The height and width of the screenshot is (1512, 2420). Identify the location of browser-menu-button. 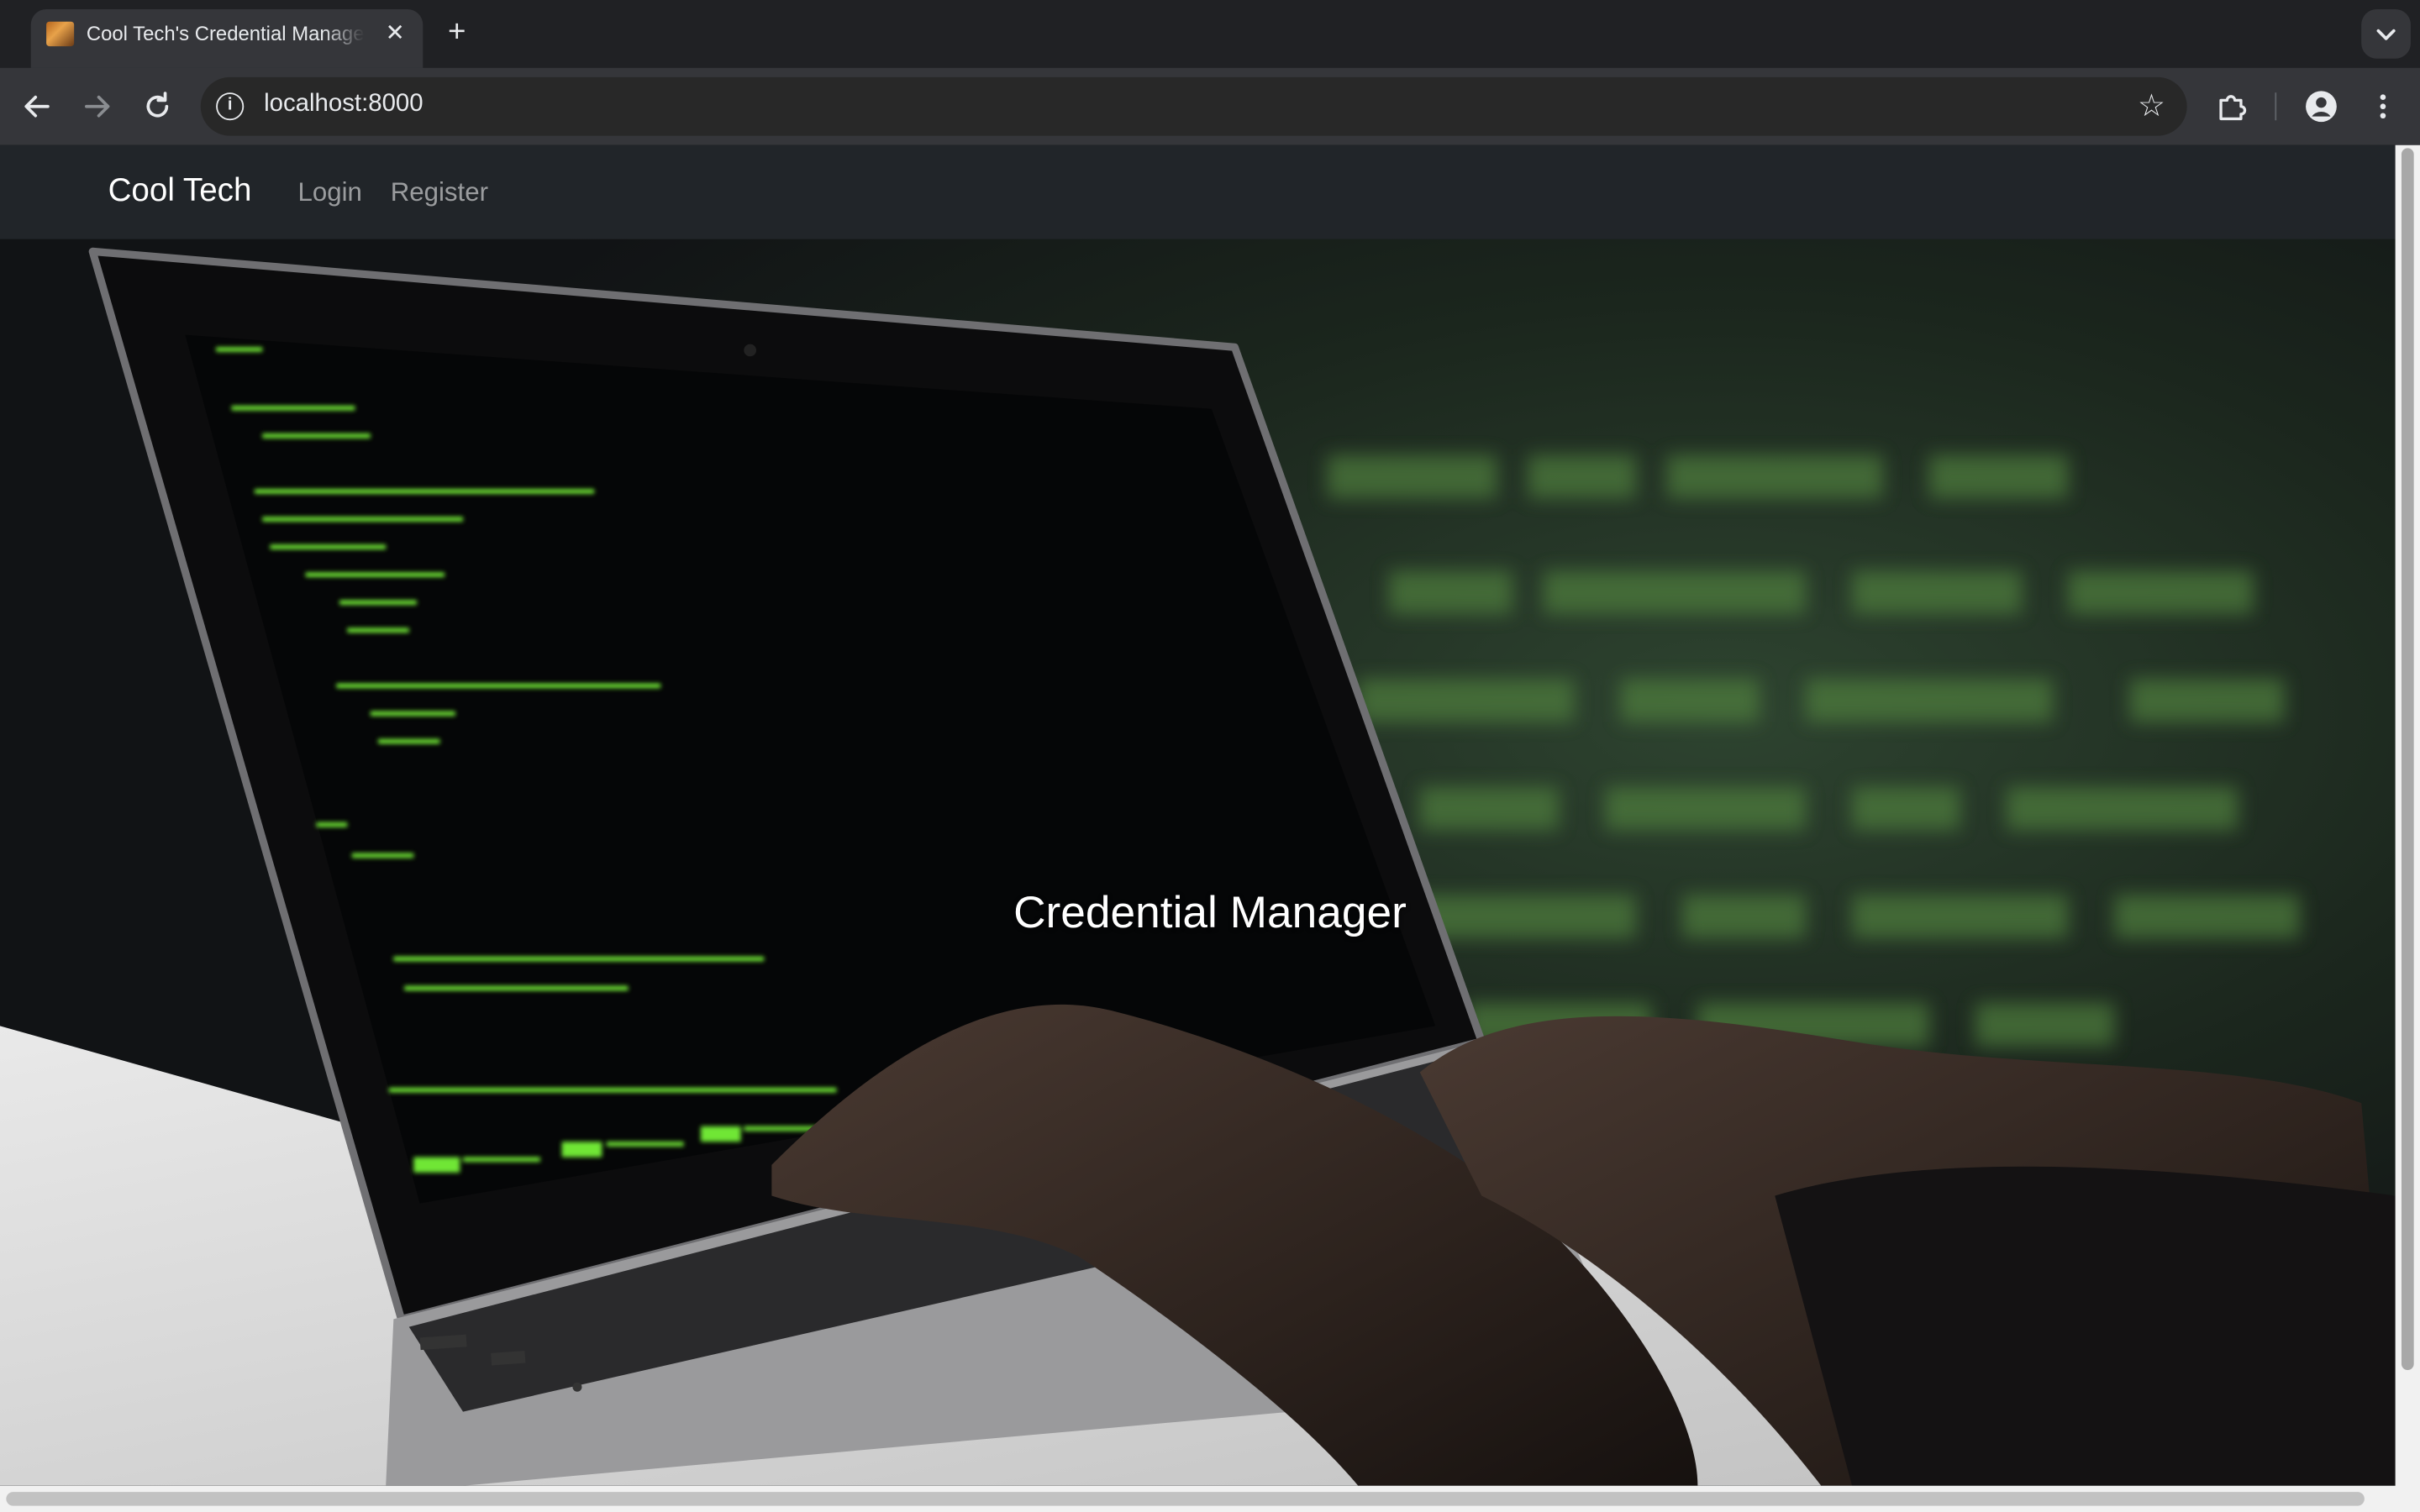
(2383, 106).